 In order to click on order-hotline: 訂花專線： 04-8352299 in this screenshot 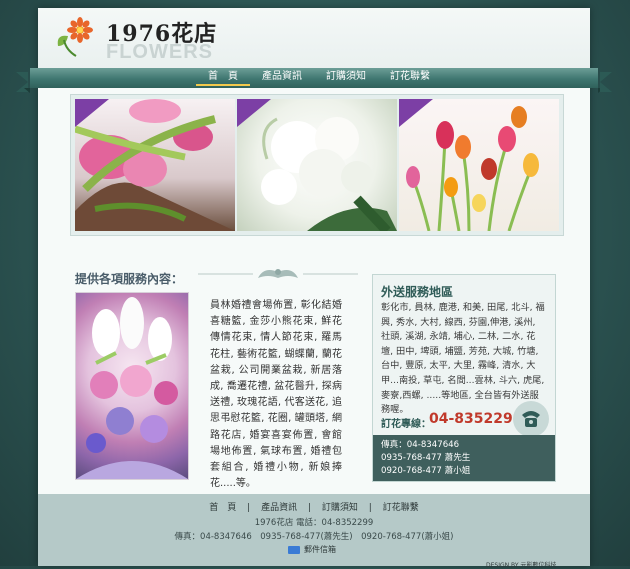, I will do `click(464, 419)`.